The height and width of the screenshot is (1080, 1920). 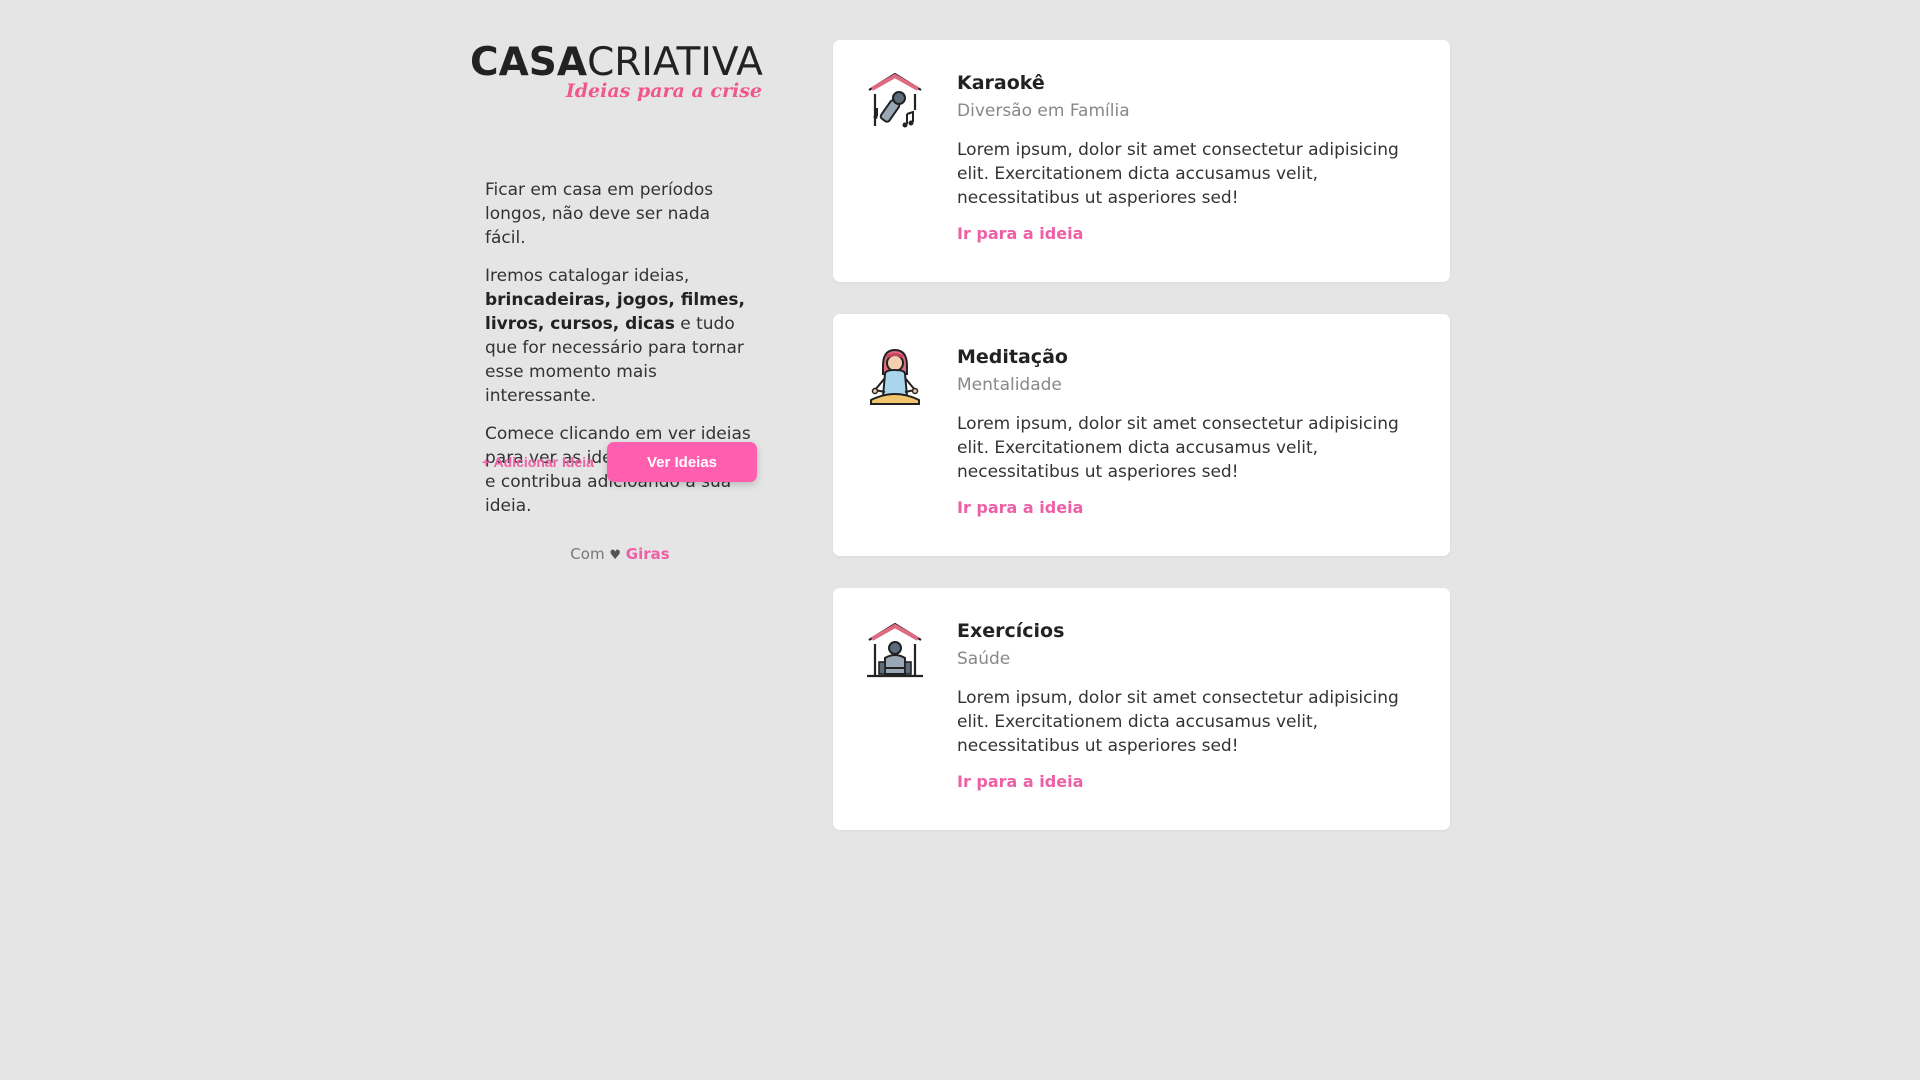 I want to click on logo: CASACRIATIVA Ideias para a crise, so click(x=616, y=73).